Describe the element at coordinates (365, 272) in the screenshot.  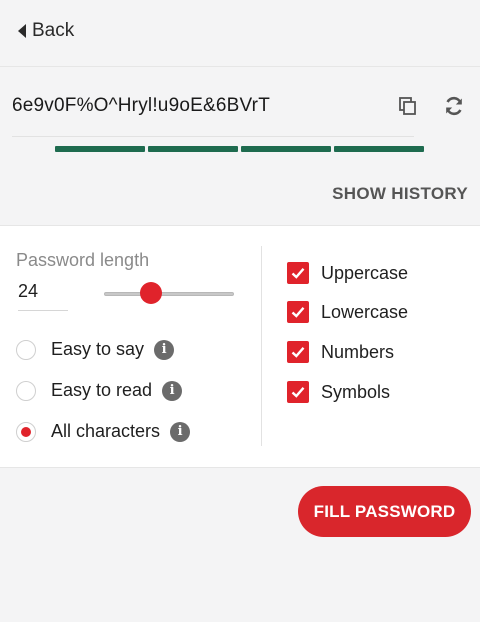
I see `charset-label: Uppercase` at that location.